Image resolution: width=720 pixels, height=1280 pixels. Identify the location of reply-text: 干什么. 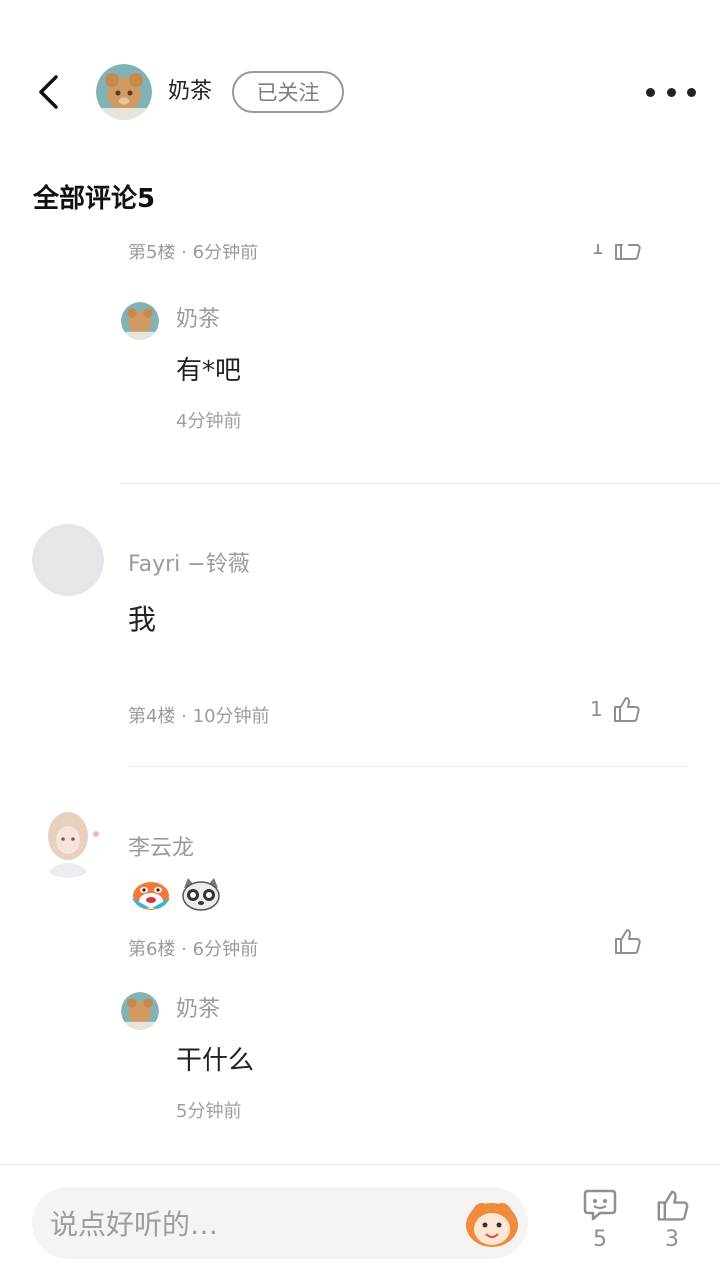
(215, 1061).